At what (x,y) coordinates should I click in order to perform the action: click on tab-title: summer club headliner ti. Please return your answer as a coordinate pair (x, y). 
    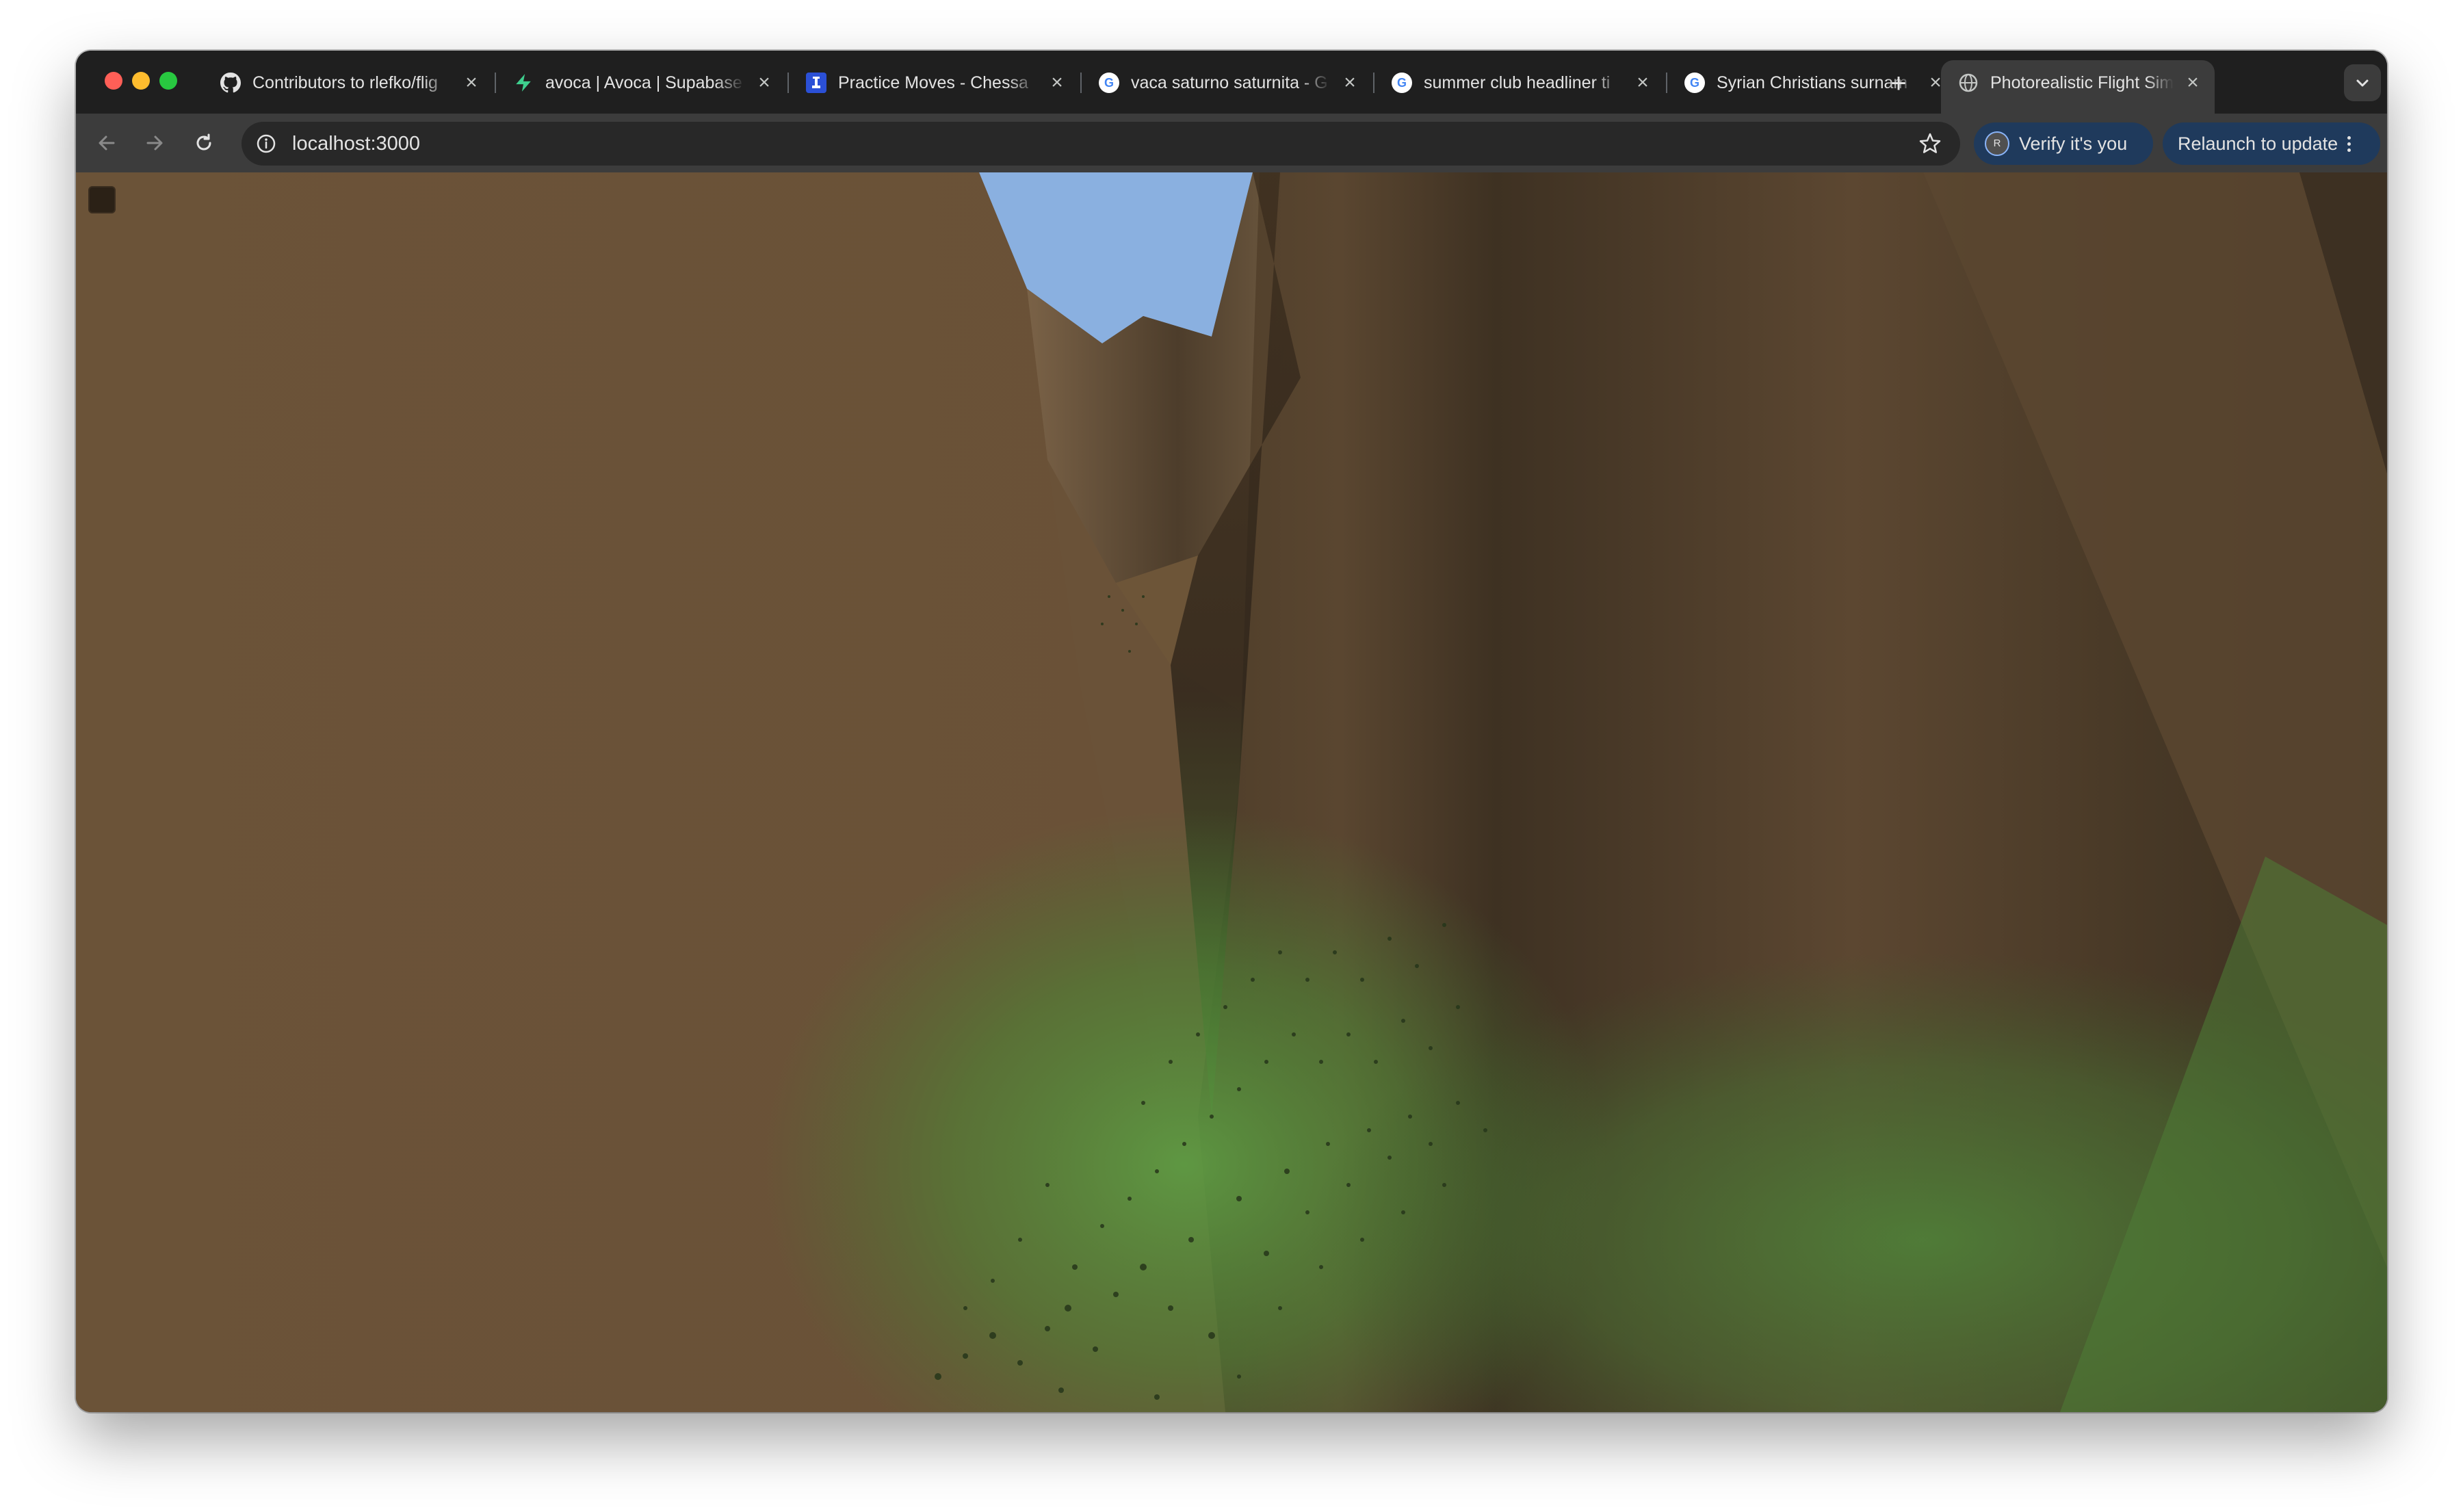
    Looking at the image, I should click on (1517, 82).